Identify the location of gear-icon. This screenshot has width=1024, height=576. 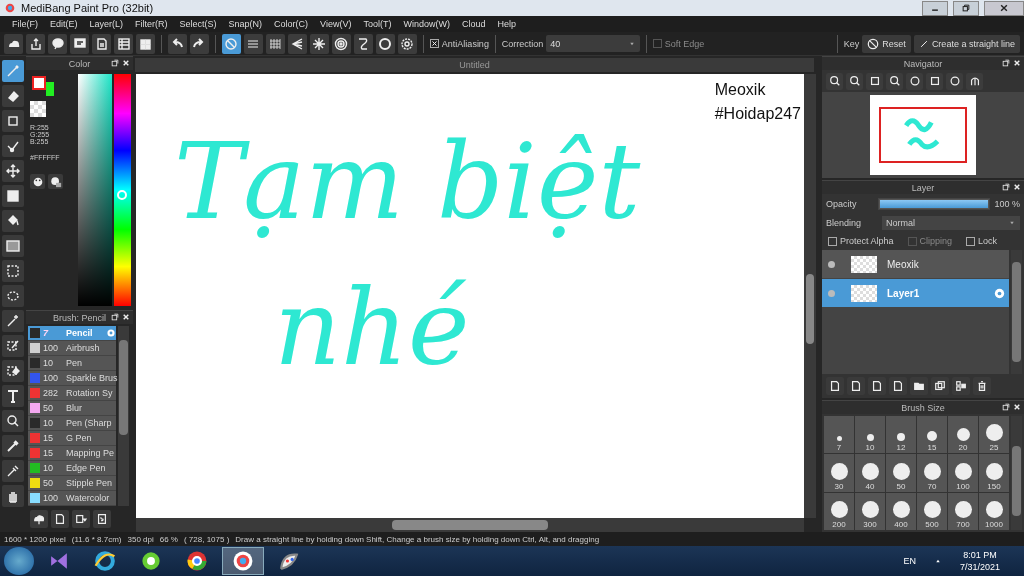
(999, 293).